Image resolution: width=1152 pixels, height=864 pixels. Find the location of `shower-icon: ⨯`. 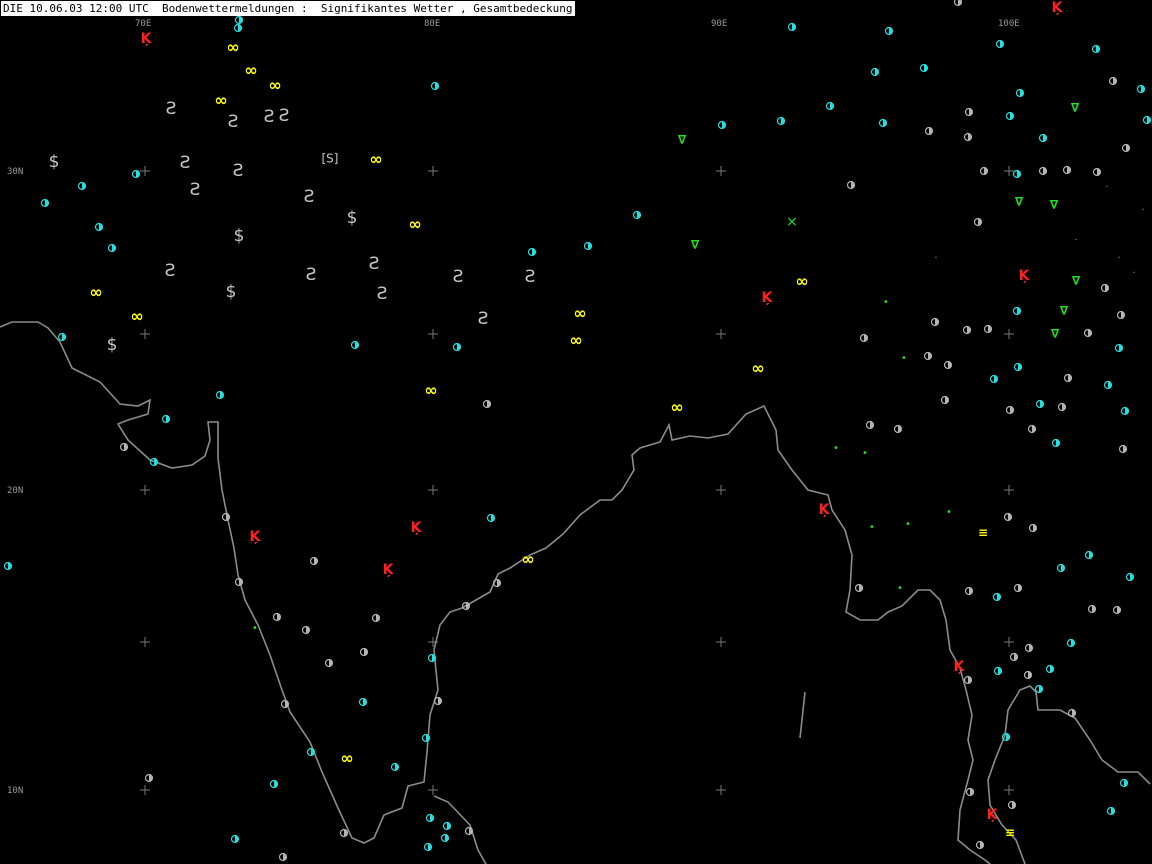

shower-icon: ⨯ is located at coordinates (792, 222).